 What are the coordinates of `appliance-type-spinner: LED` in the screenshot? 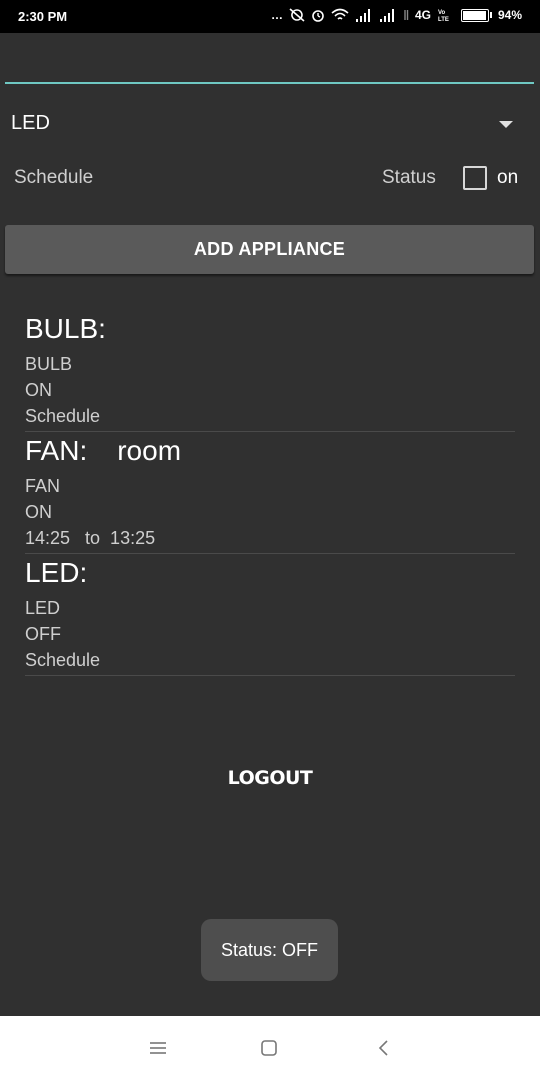 It's located at (270, 125).